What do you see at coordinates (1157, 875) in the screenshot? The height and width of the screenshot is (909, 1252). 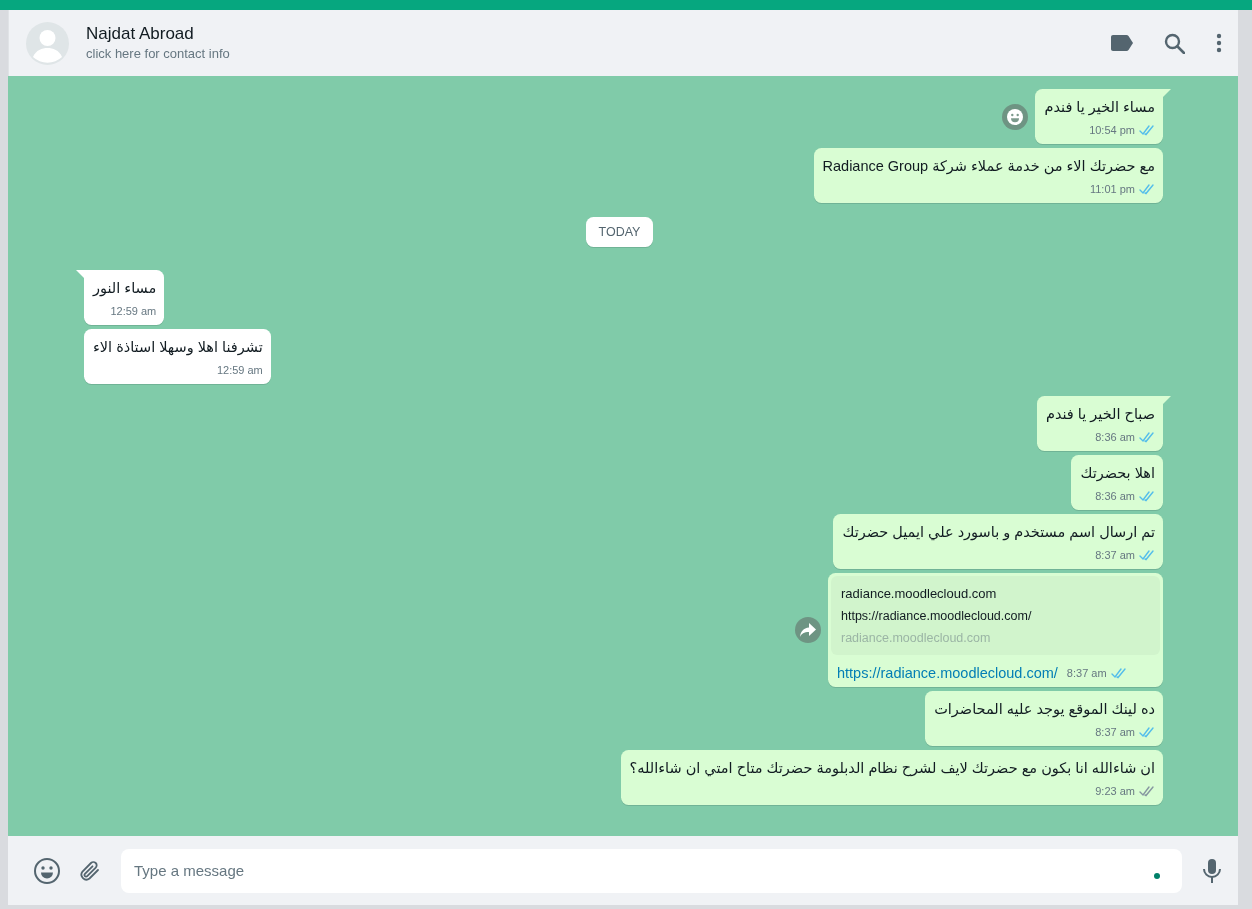 I see `dot-icon` at bounding box center [1157, 875].